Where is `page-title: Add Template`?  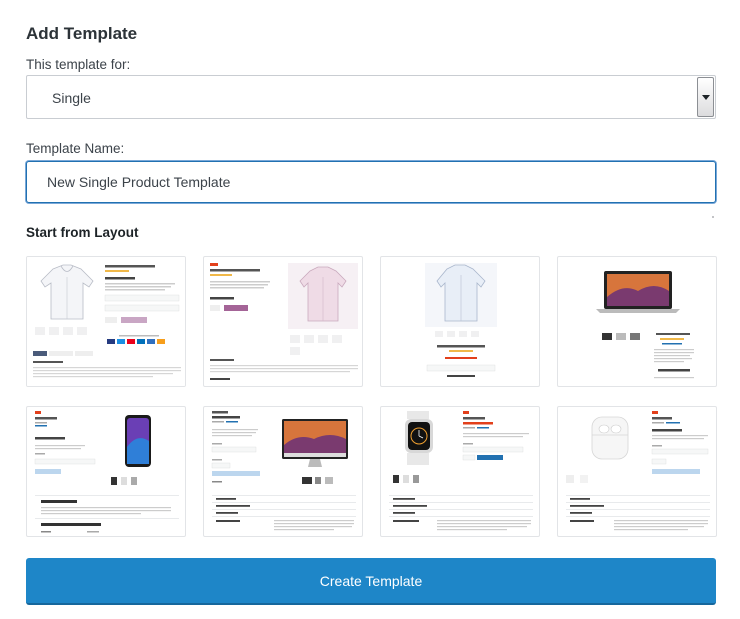
page-title: Add Template is located at coordinates (82, 33).